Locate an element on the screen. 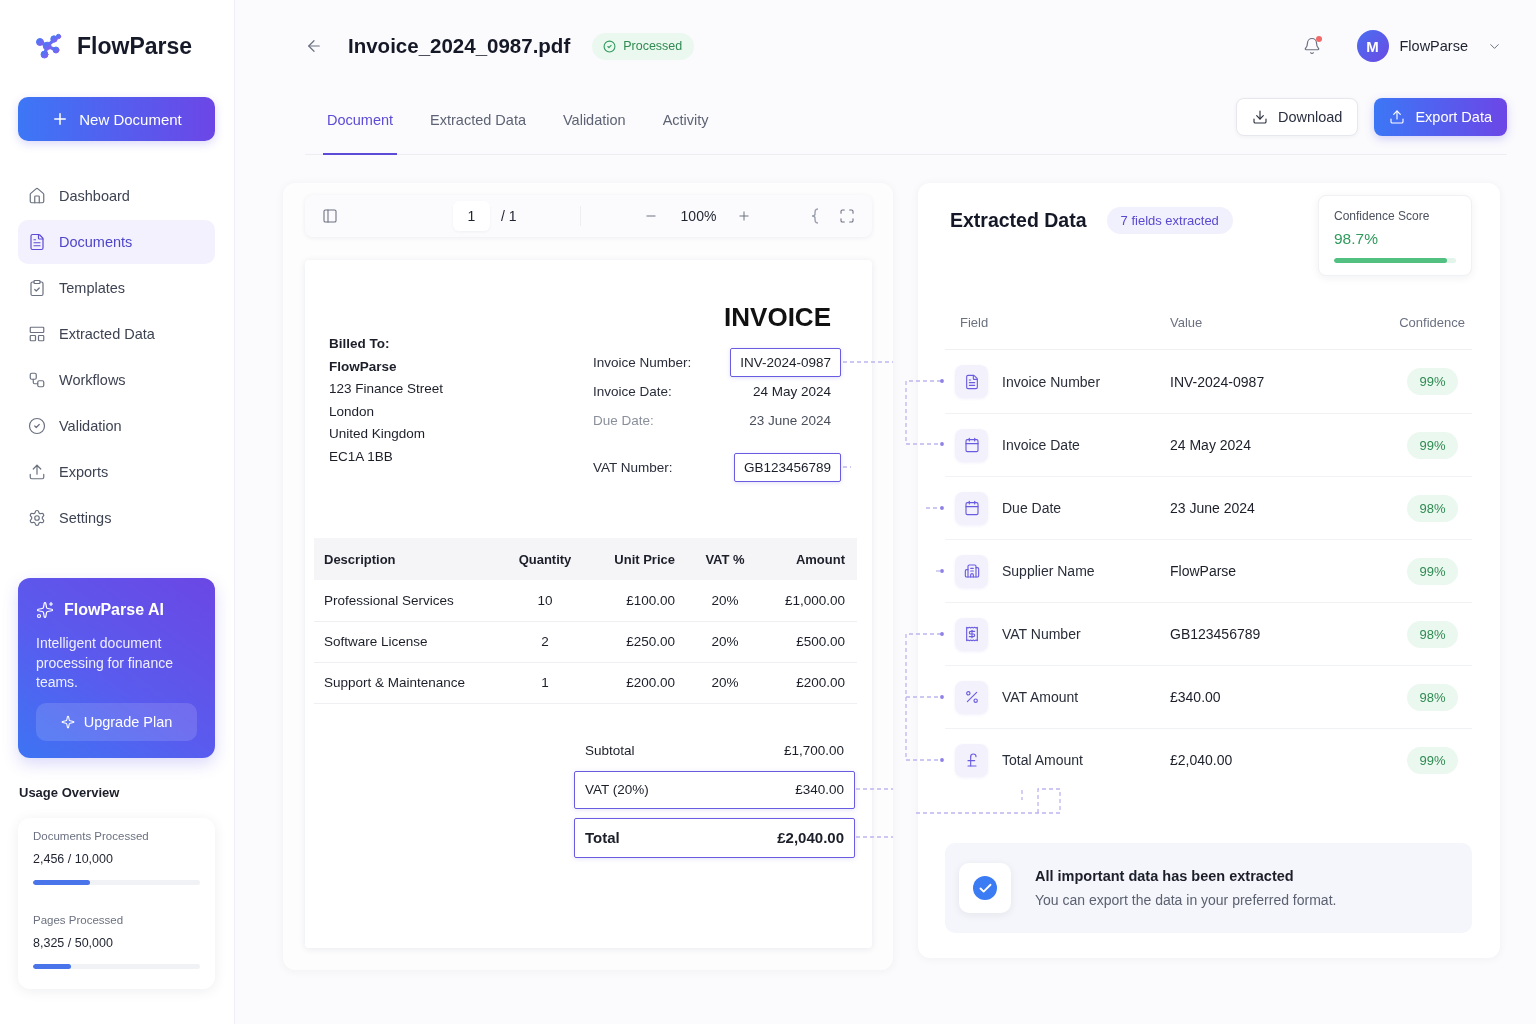 The height and width of the screenshot is (1024, 1536). upload-icon is located at coordinates (37, 472).